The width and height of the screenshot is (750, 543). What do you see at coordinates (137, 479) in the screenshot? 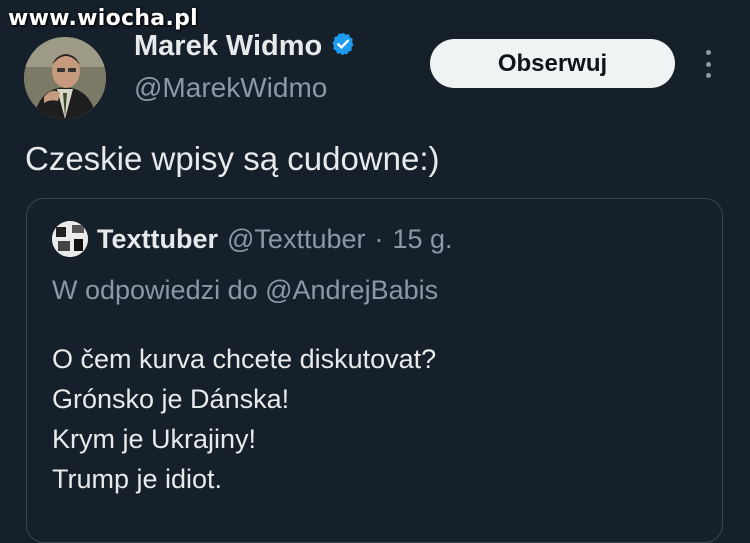
I see `quoted-text-line: Trump je idiot.` at bounding box center [137, 479].